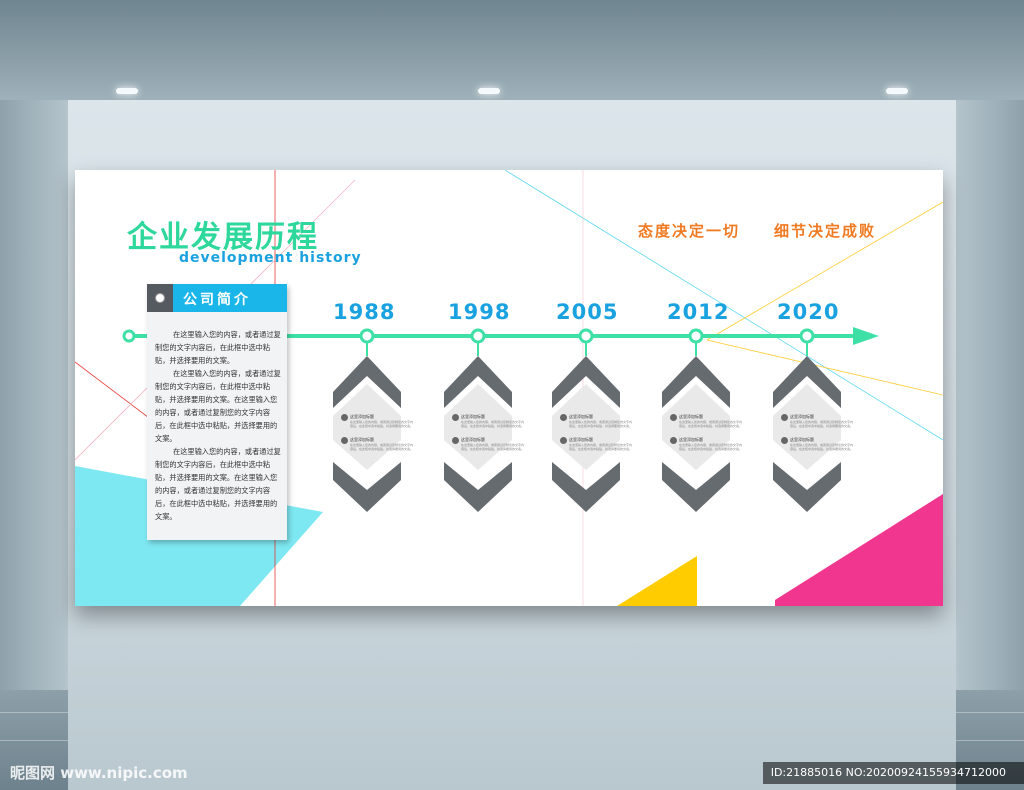 The image size is (1024, 790). What do you see at coordinates (479, 312) in the screenshot?
I see `timeline-year: 1998` at bounding box center [479, 312].